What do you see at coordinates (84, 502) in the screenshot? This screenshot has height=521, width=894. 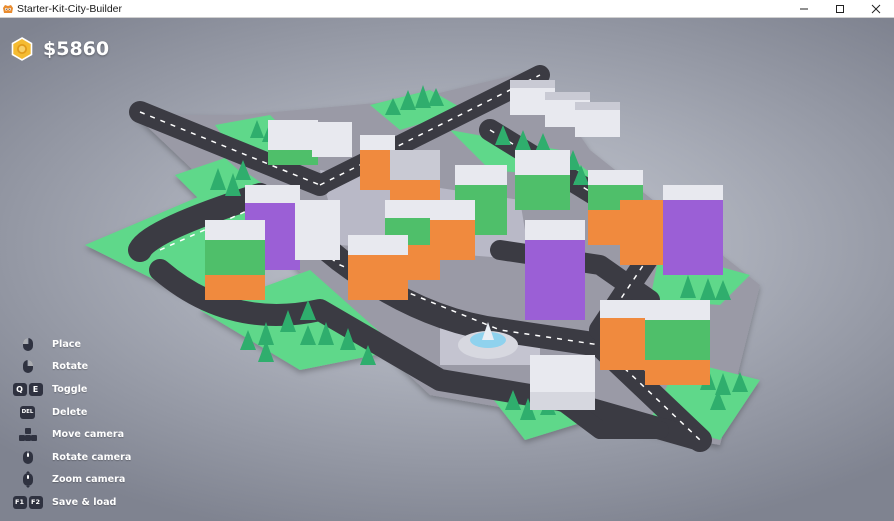 I see `control-label: Save & load` at bounding box center [84, 502].